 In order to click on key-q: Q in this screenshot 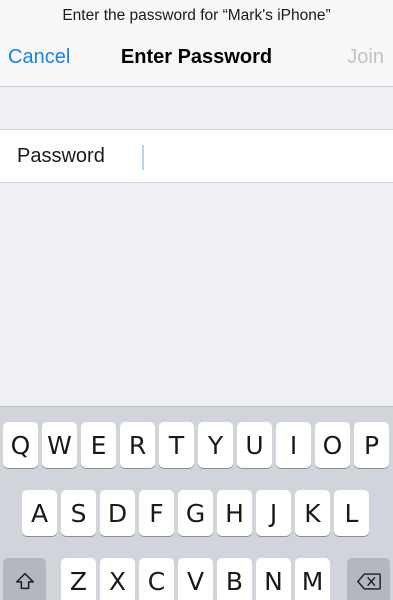, I will do `click(20, 445)`.